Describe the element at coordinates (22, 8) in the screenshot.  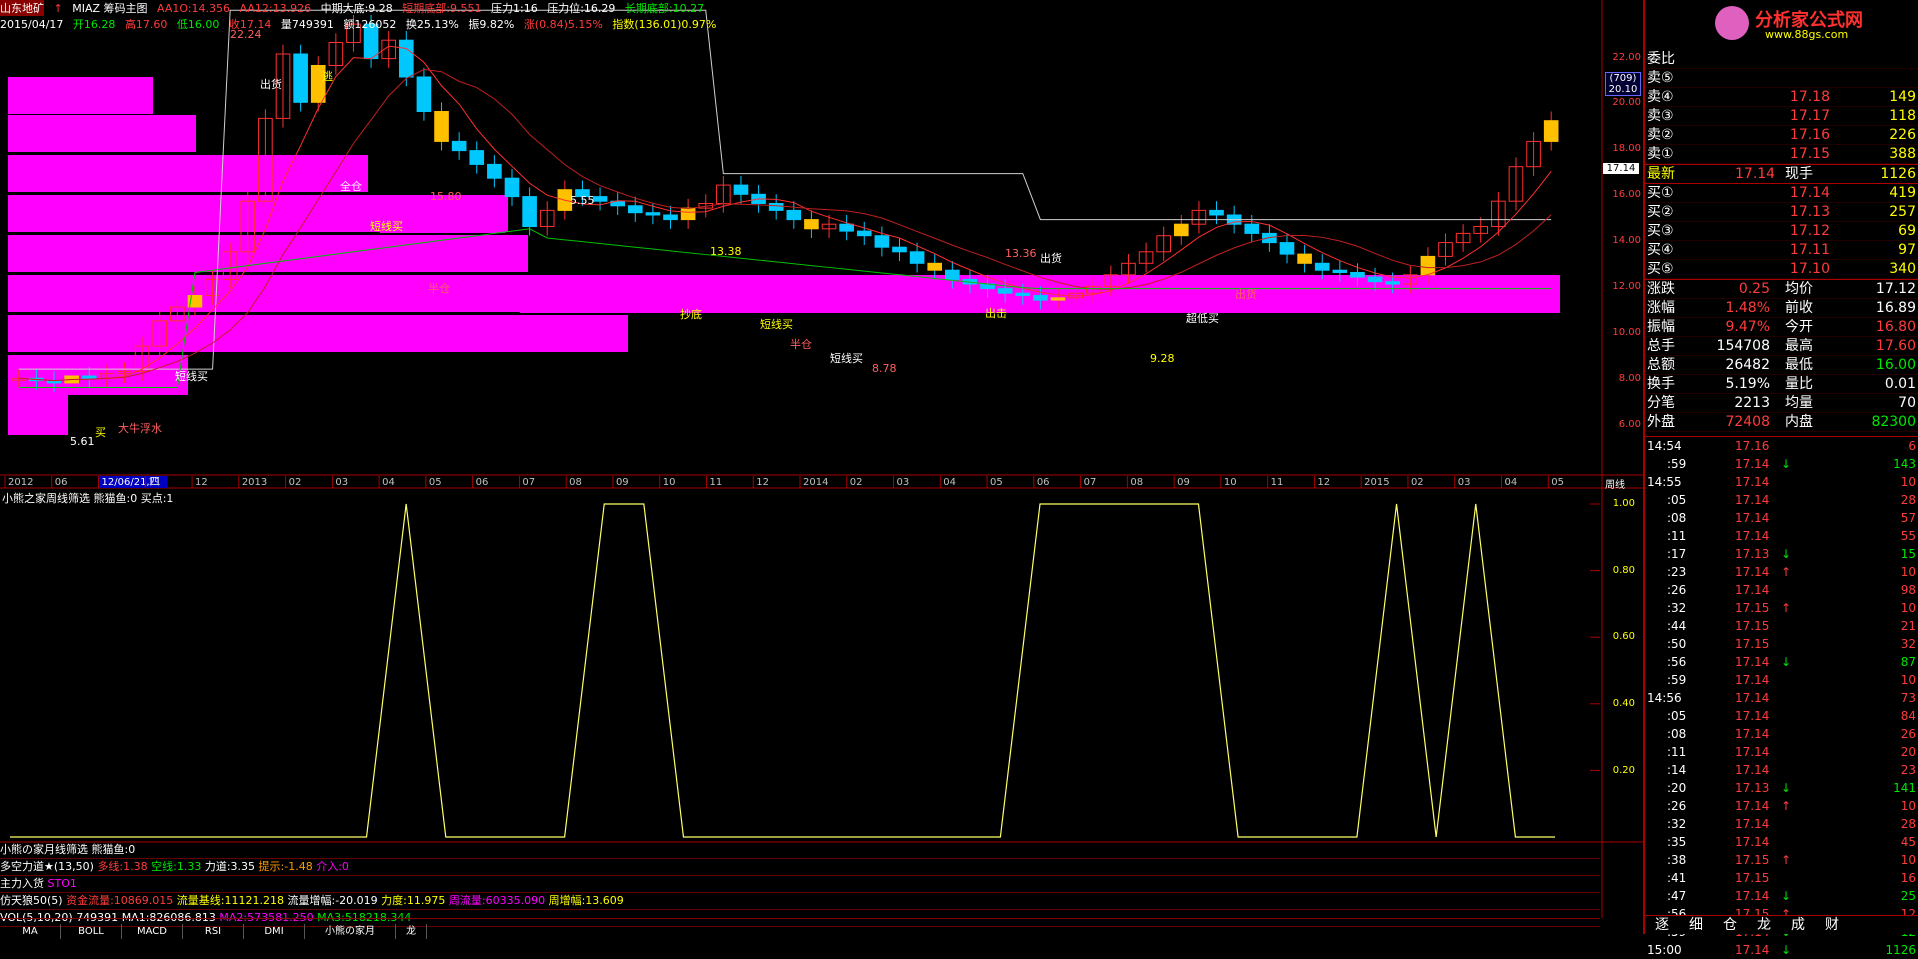
I see `stock-name: 山东地矿` at that location.